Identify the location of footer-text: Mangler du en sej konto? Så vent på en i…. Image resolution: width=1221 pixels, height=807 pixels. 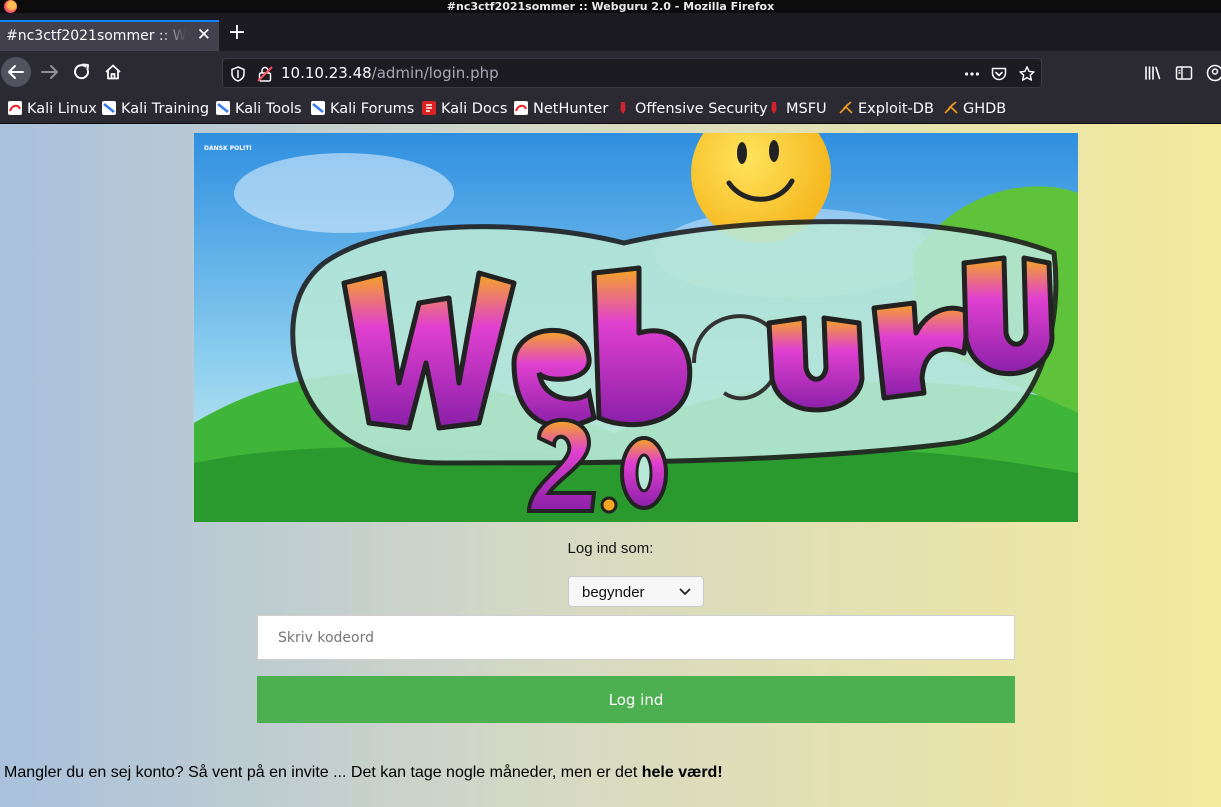
(323, 772).